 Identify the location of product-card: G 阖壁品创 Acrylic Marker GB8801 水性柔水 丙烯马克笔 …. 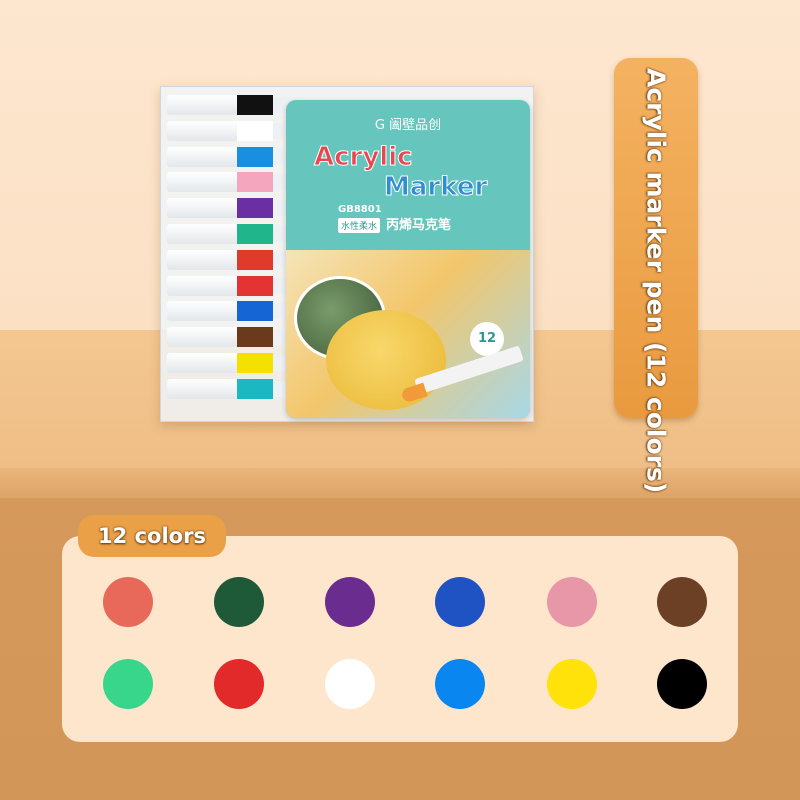
(408, 259).